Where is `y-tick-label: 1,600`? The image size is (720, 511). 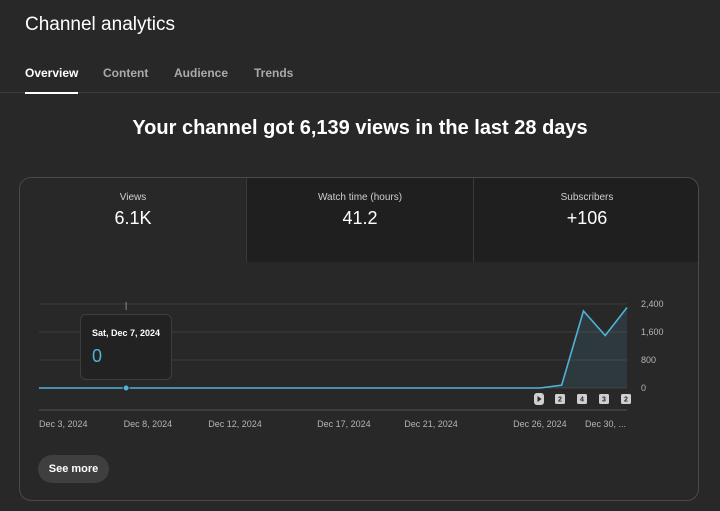
y-tick-label: 1,600 is located at coordinates (652, 332).